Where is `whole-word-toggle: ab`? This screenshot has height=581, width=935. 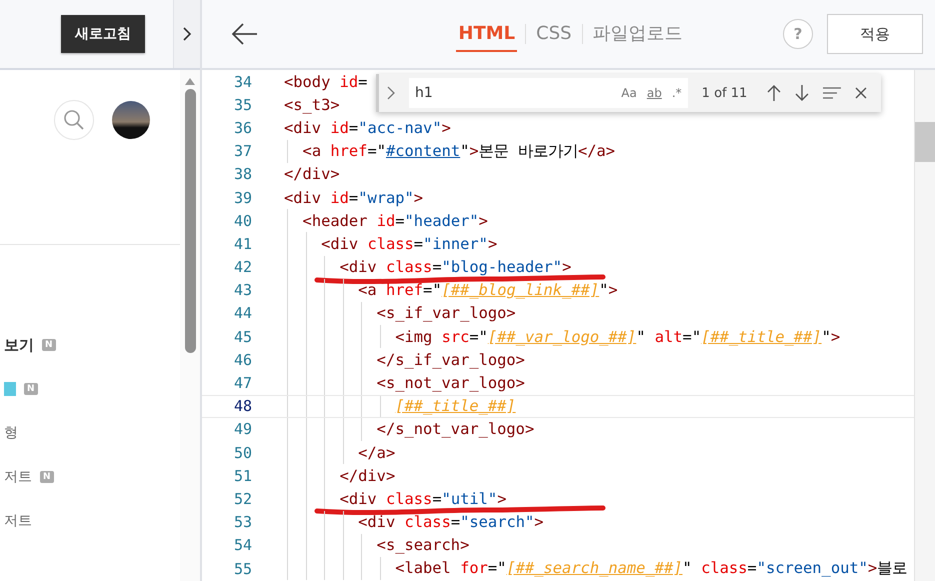 whole-word-toggle: ab is located at coordinates (654, 93).